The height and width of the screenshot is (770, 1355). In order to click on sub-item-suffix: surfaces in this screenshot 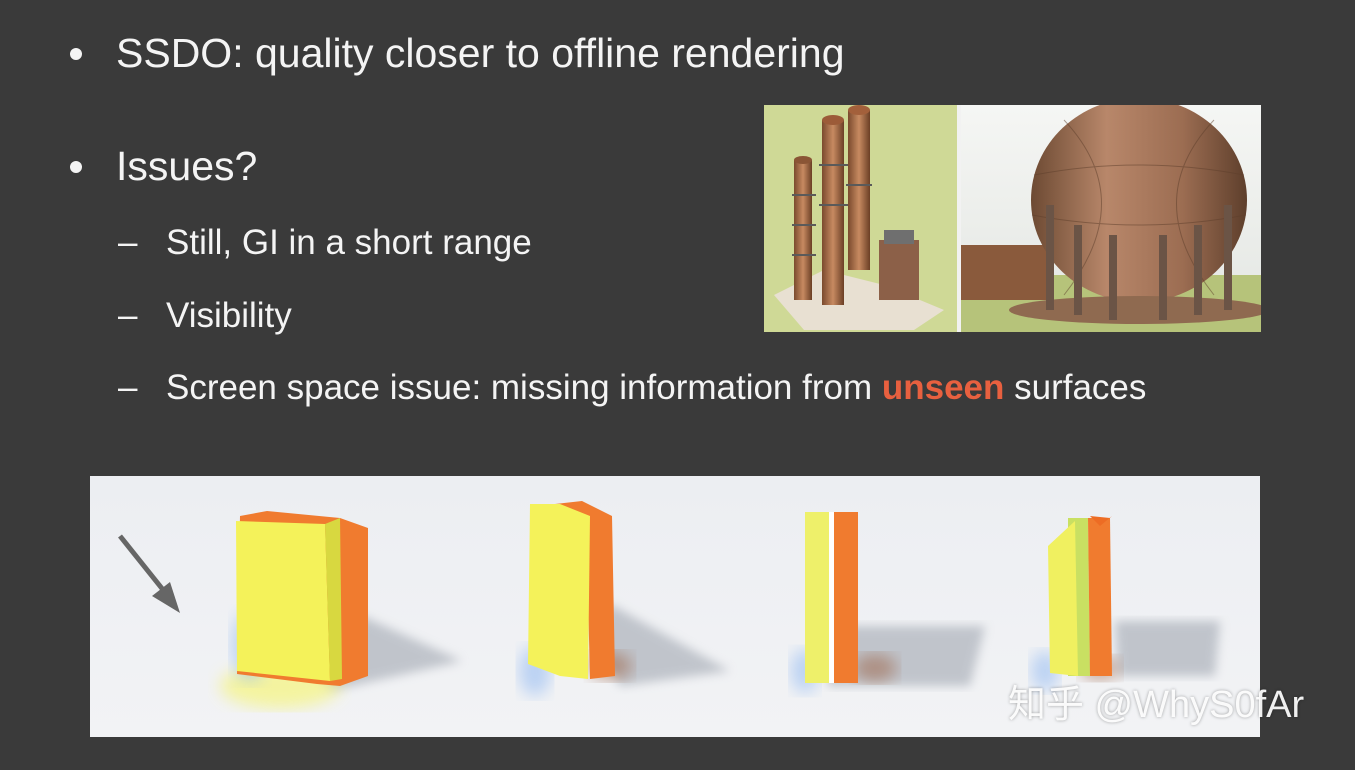, I will do `click(1075, 387)`.